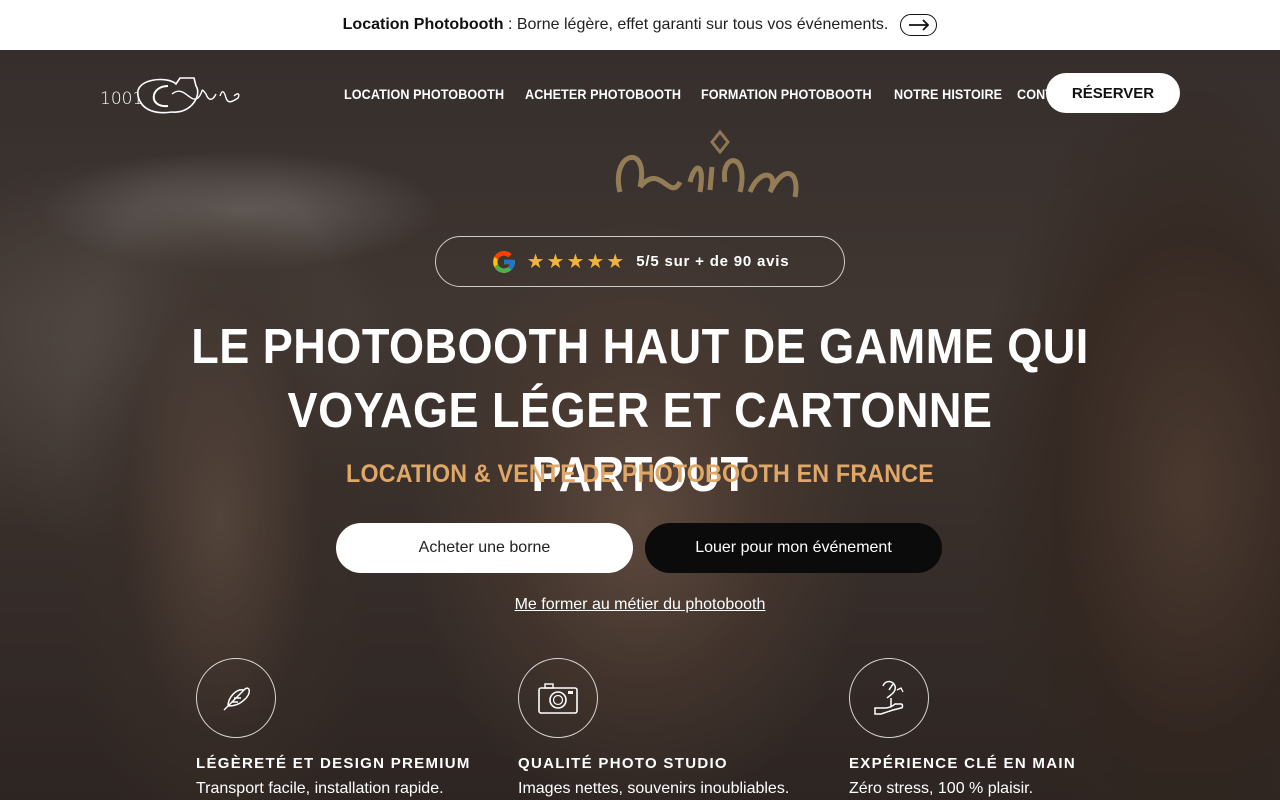 This screenshot has width=1280, height=800. What do you see at coordinates (320, 788) in the screenshot?
I see `feature-desc: Transport facile, installation rapide.` at bounding box center [320, 788].